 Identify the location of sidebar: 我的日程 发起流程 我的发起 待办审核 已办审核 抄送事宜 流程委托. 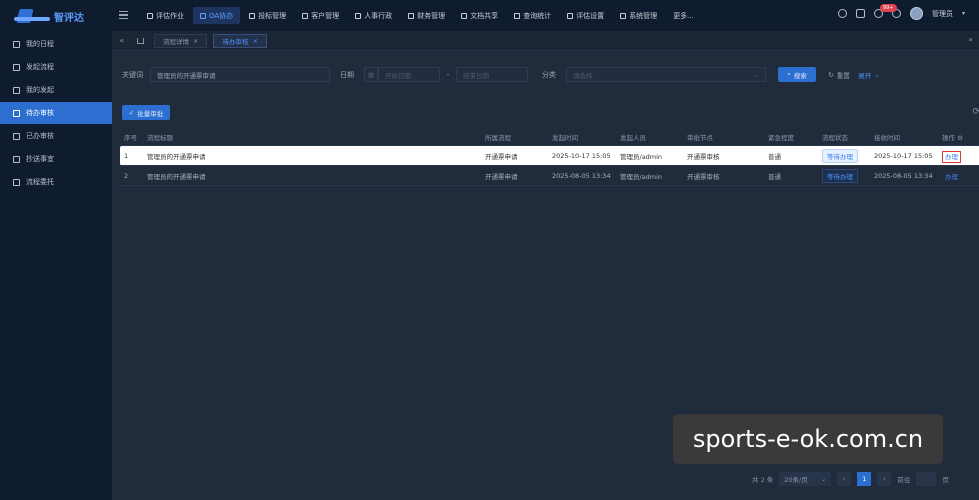
(56, 265).